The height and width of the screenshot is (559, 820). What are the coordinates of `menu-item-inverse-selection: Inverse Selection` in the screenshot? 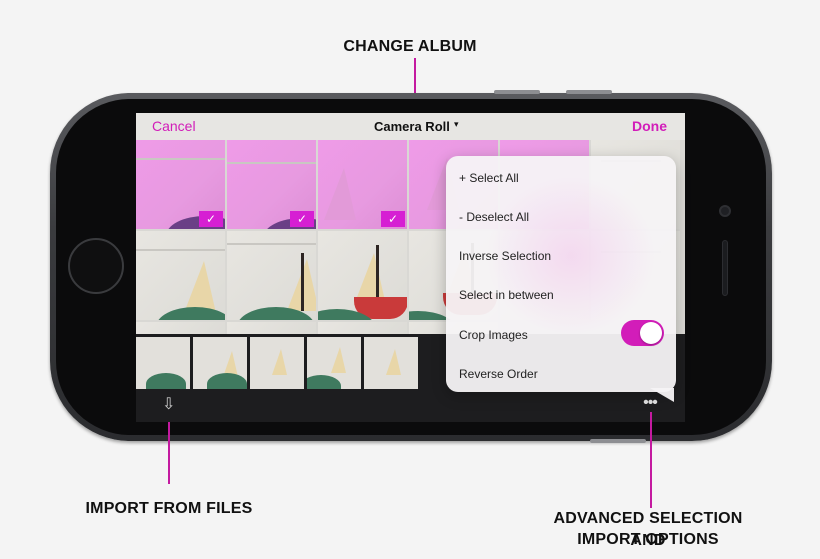 It's located at (505, 256).